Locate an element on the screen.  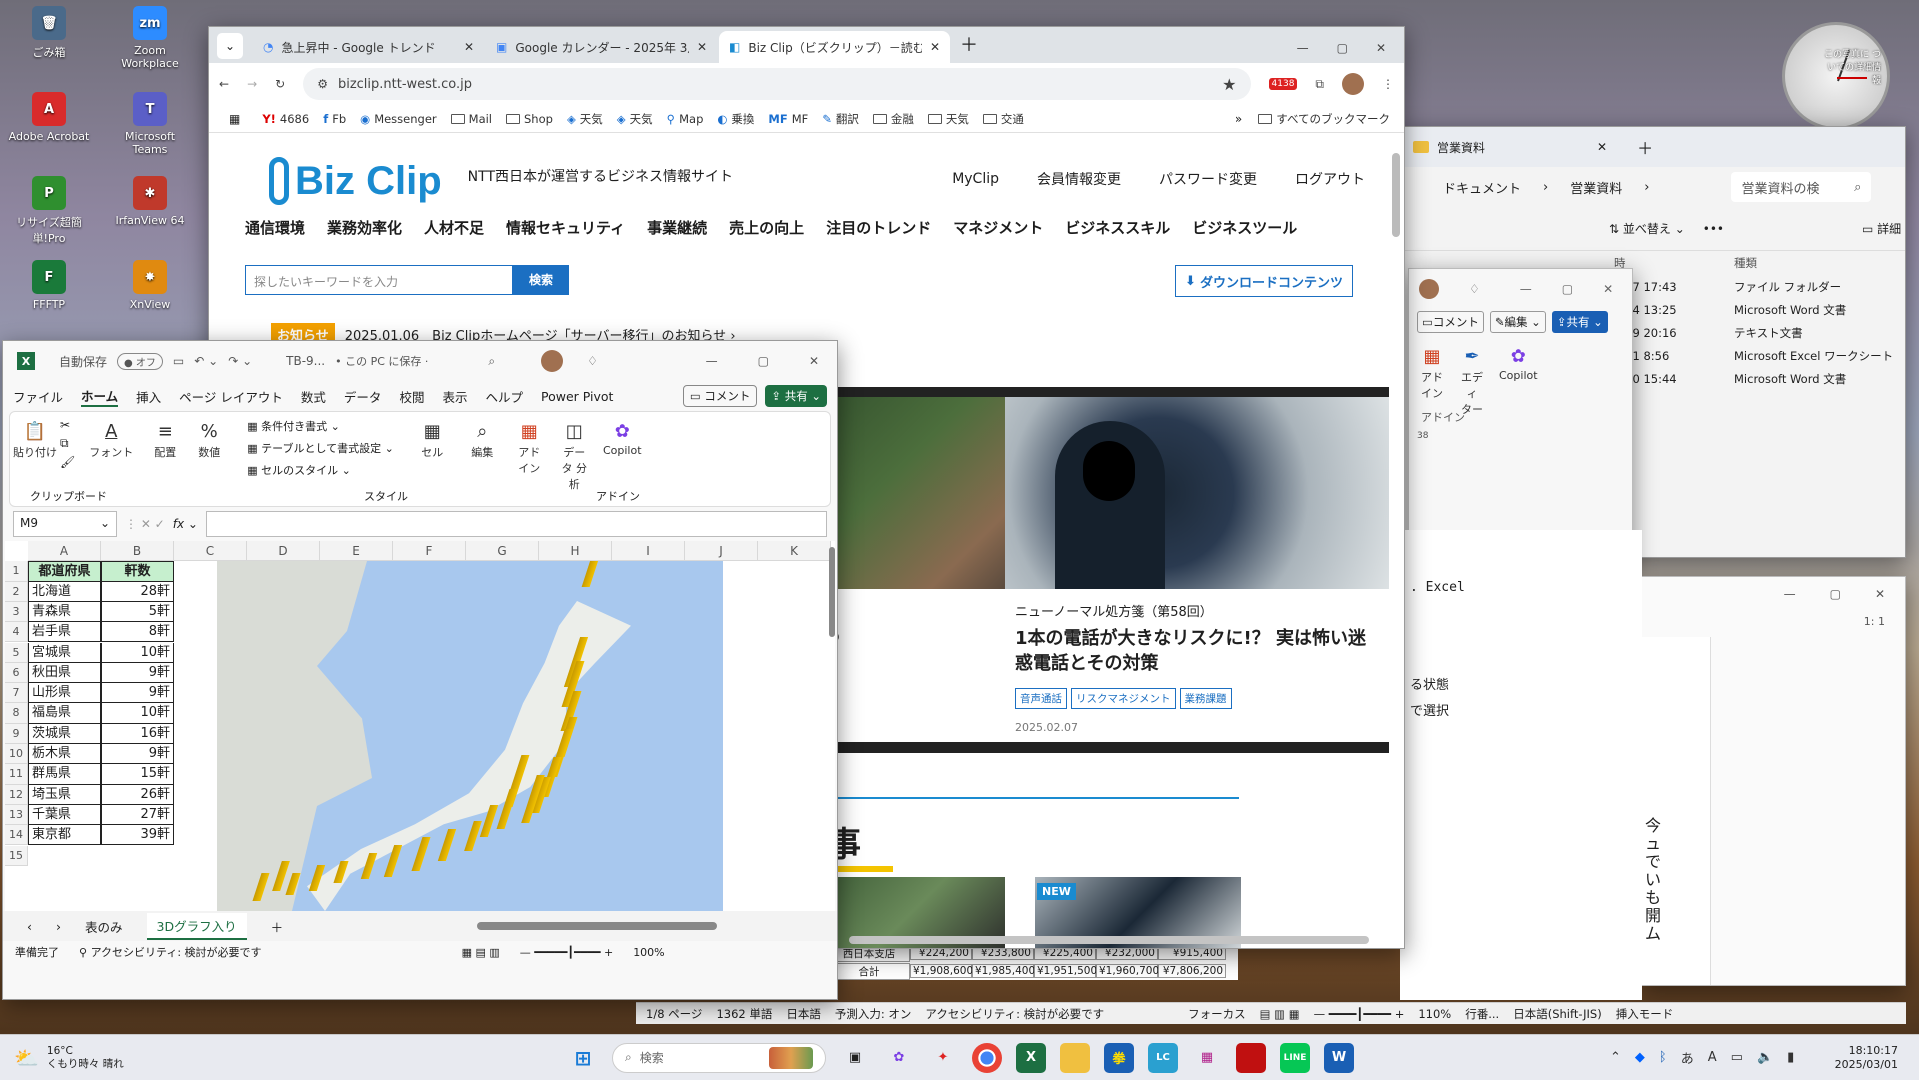
site-search-button: 検索 is located at coordinates (541, 280).